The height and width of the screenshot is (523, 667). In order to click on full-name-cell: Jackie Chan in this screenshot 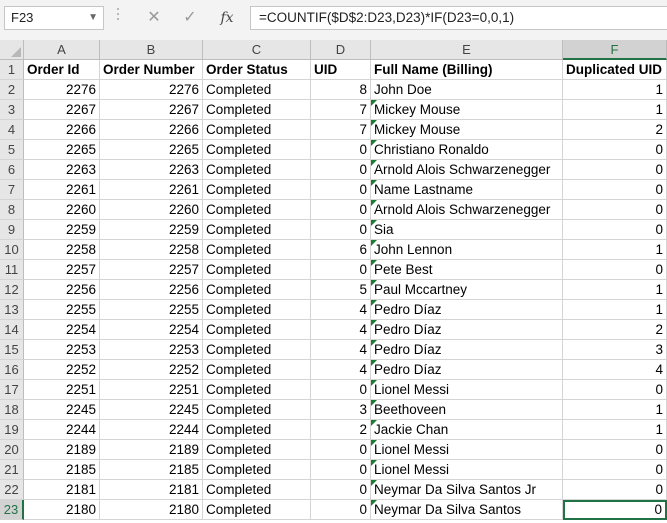, I will do `click(467, 430)`.